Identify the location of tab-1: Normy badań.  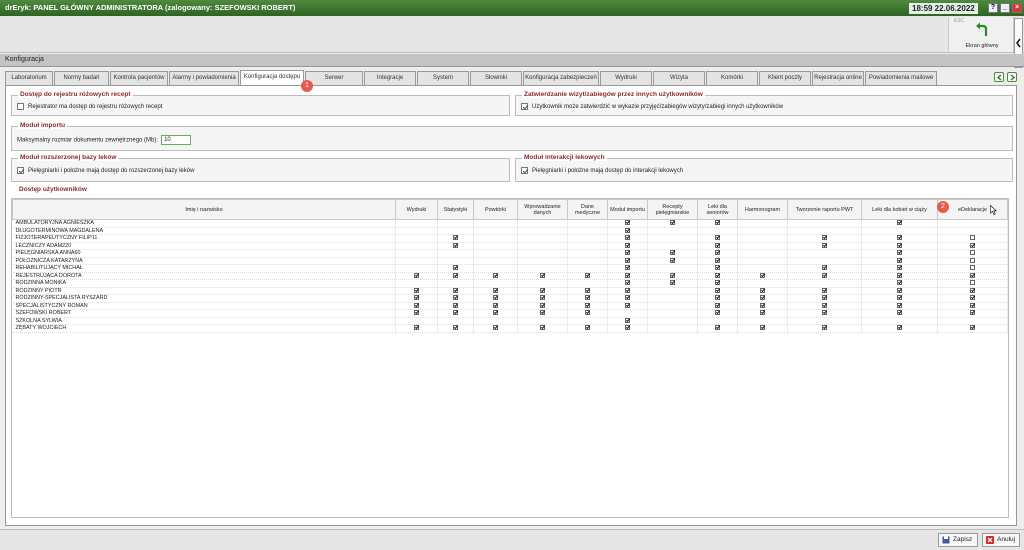
(81, 78).